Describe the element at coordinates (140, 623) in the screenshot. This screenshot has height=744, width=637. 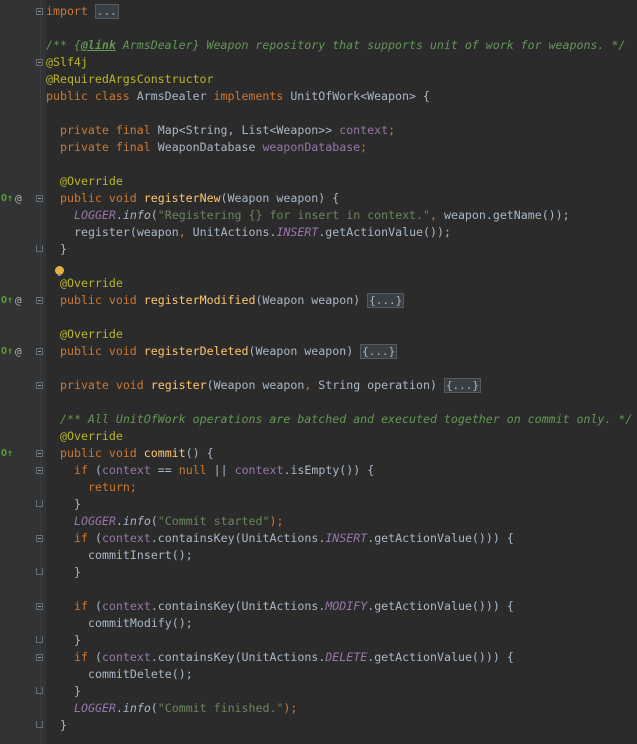
I see `code-text: commitModify();` at that location.